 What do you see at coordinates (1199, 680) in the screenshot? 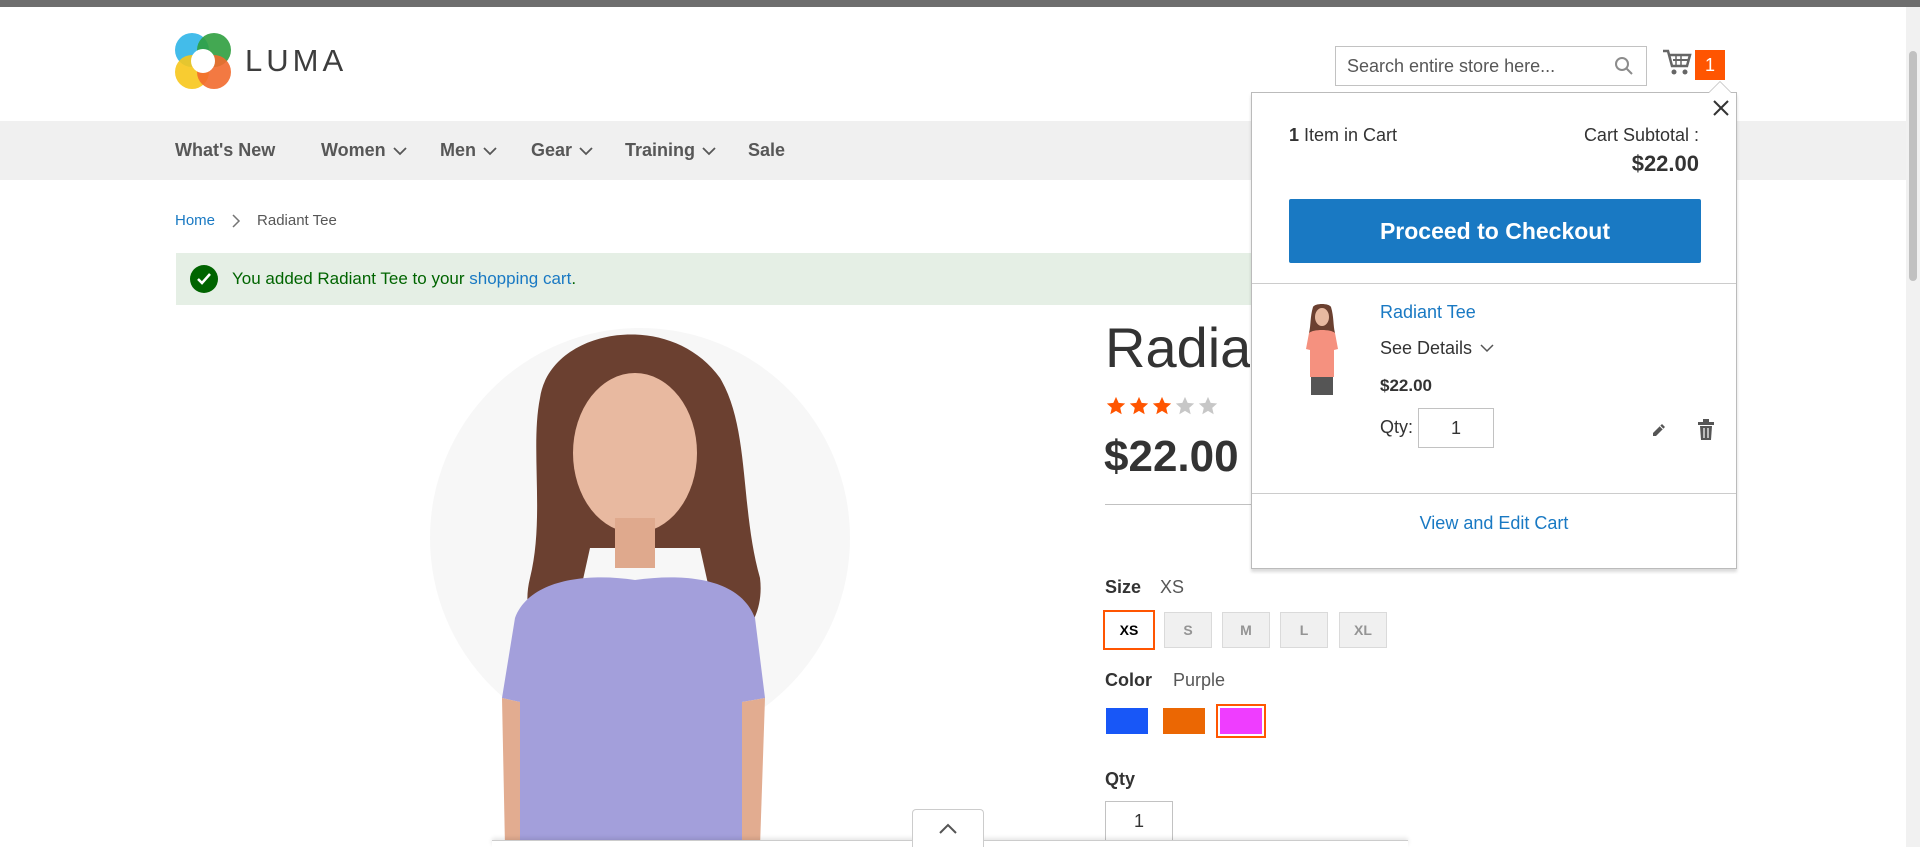
I see `color-selected-value: Purple` at bounding box center [1199, 680].